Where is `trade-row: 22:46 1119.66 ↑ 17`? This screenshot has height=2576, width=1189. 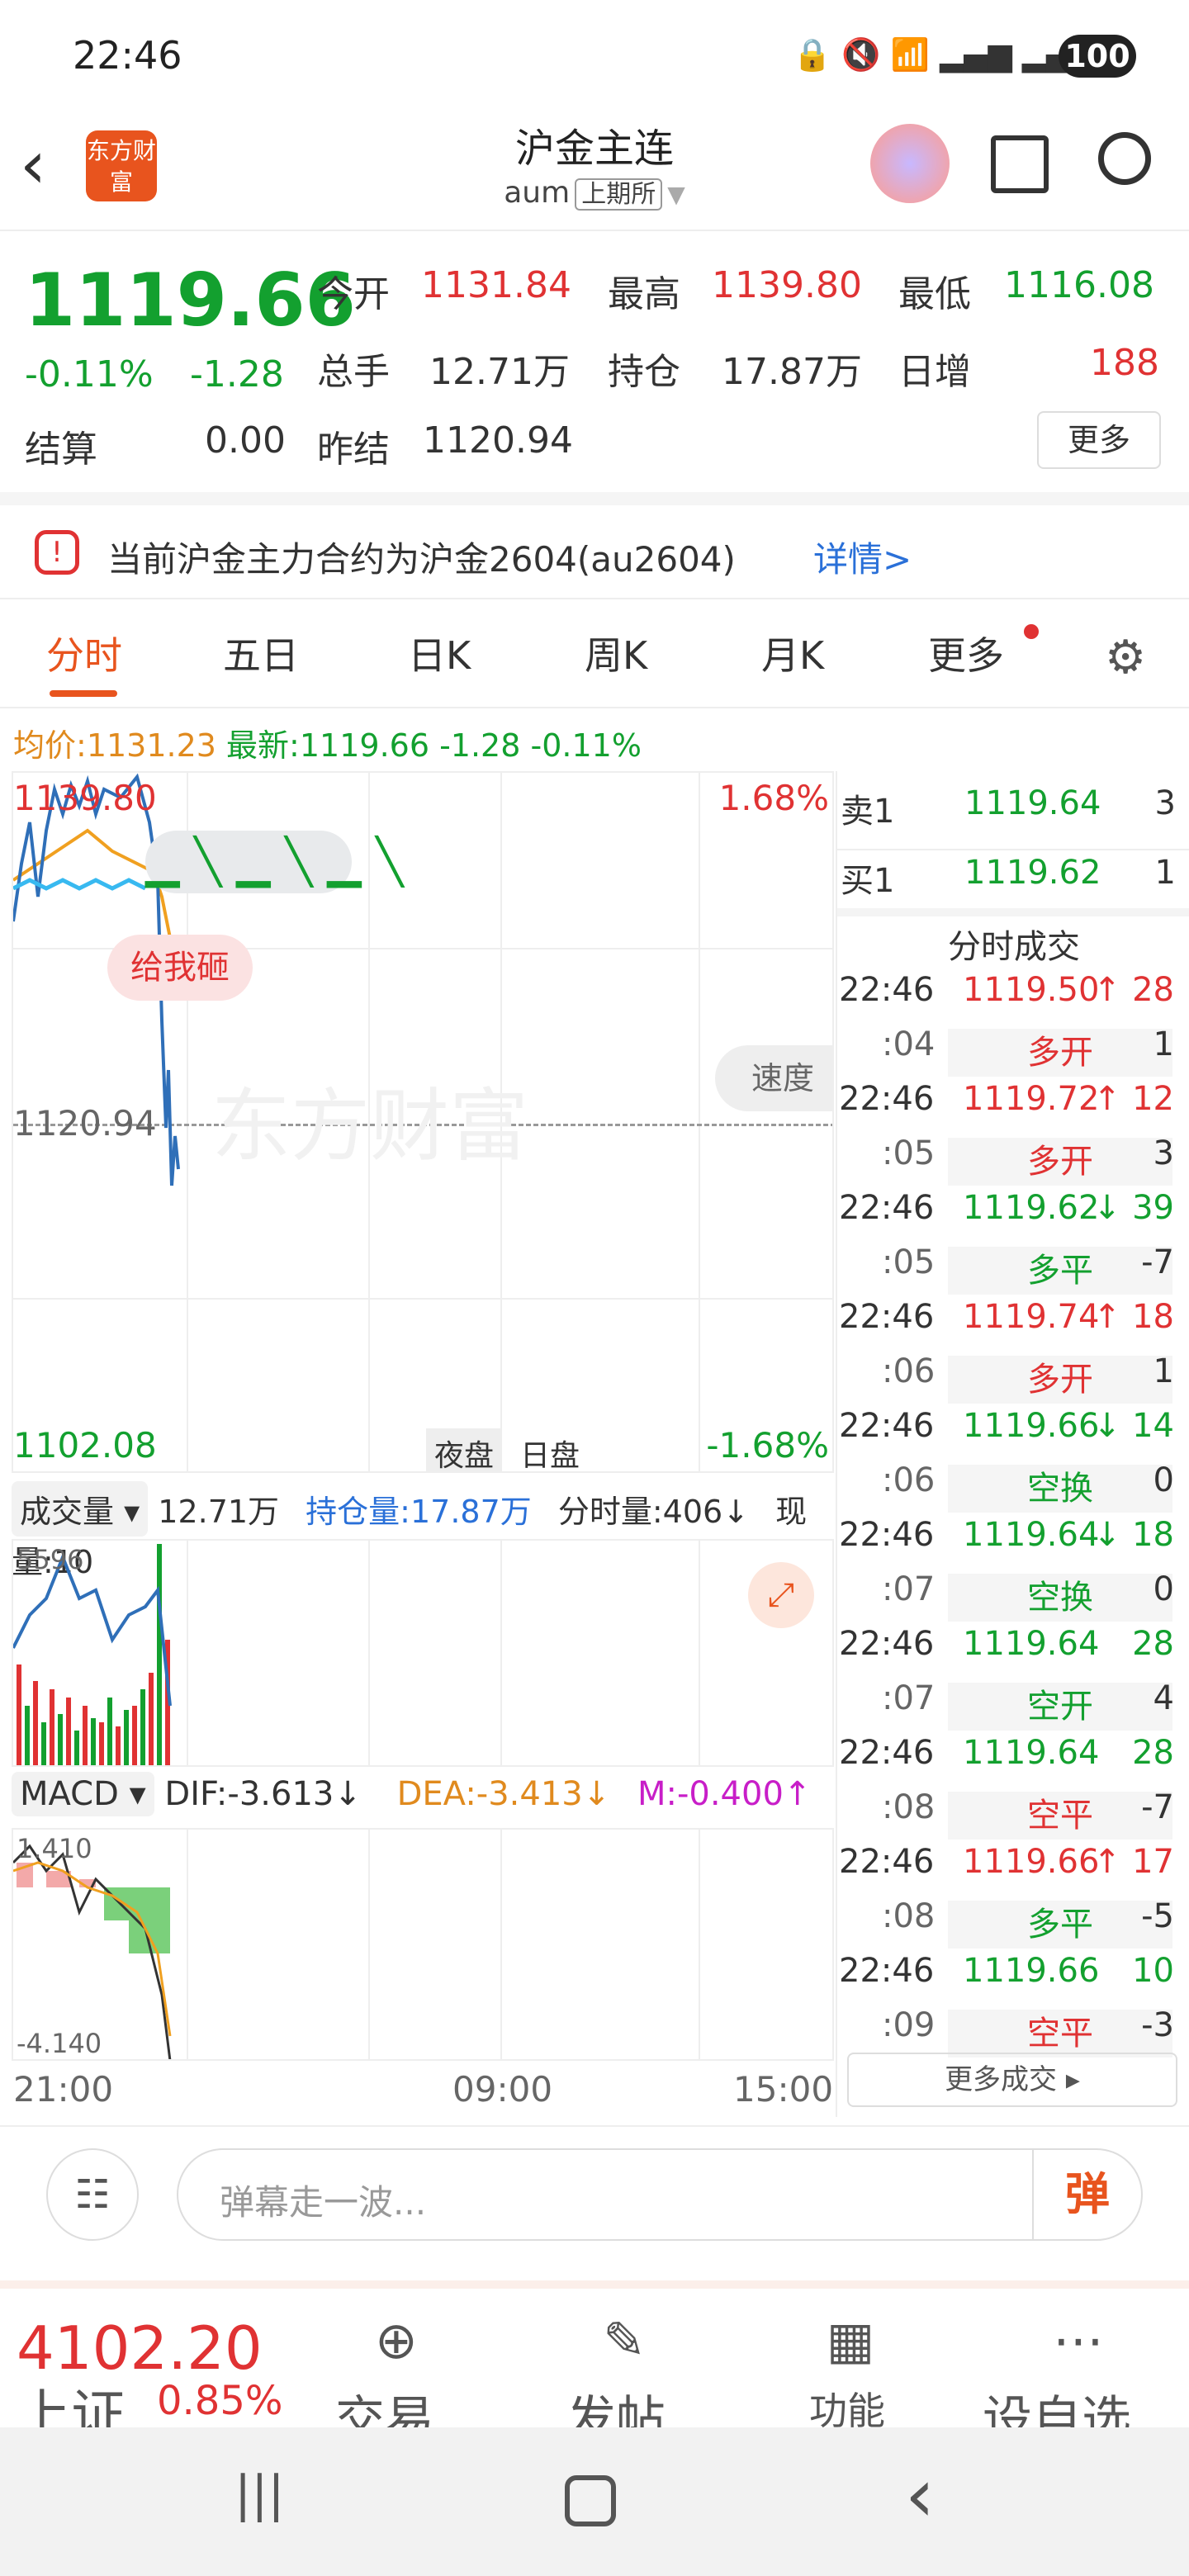
trade-row: 22:46 1119.66 ↑ 17 is located at coordinates (1009, 1870).